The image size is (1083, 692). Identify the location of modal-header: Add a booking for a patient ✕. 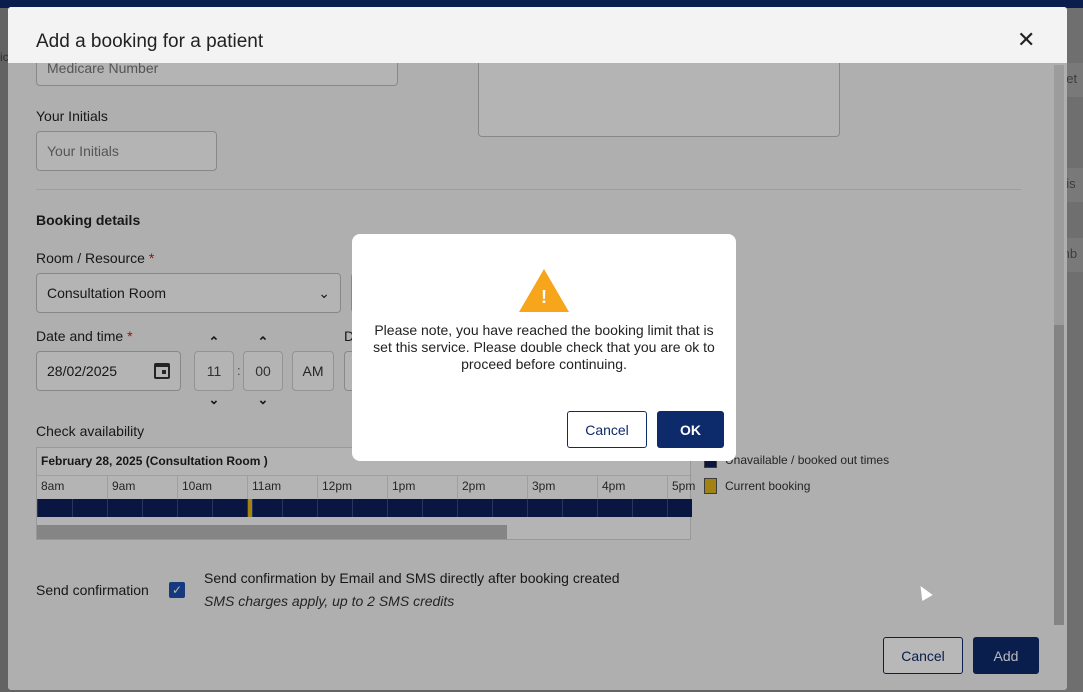
(537, 35).